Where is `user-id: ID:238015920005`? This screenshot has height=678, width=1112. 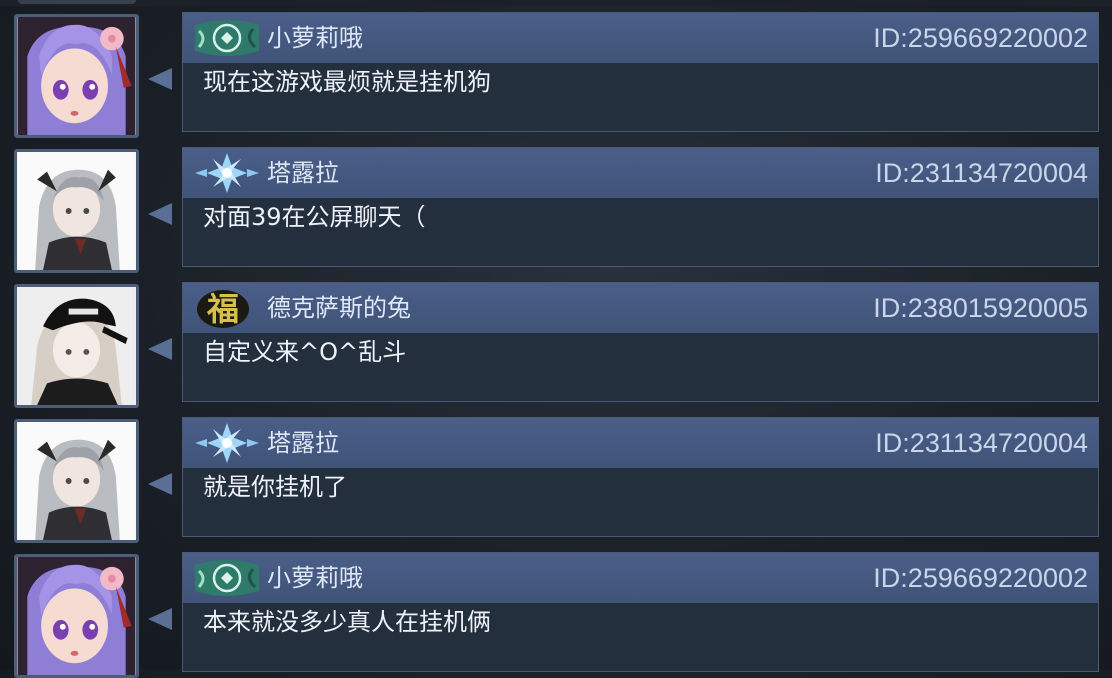 user-id: ID:238015920005 is located at coordinates (980, 308).